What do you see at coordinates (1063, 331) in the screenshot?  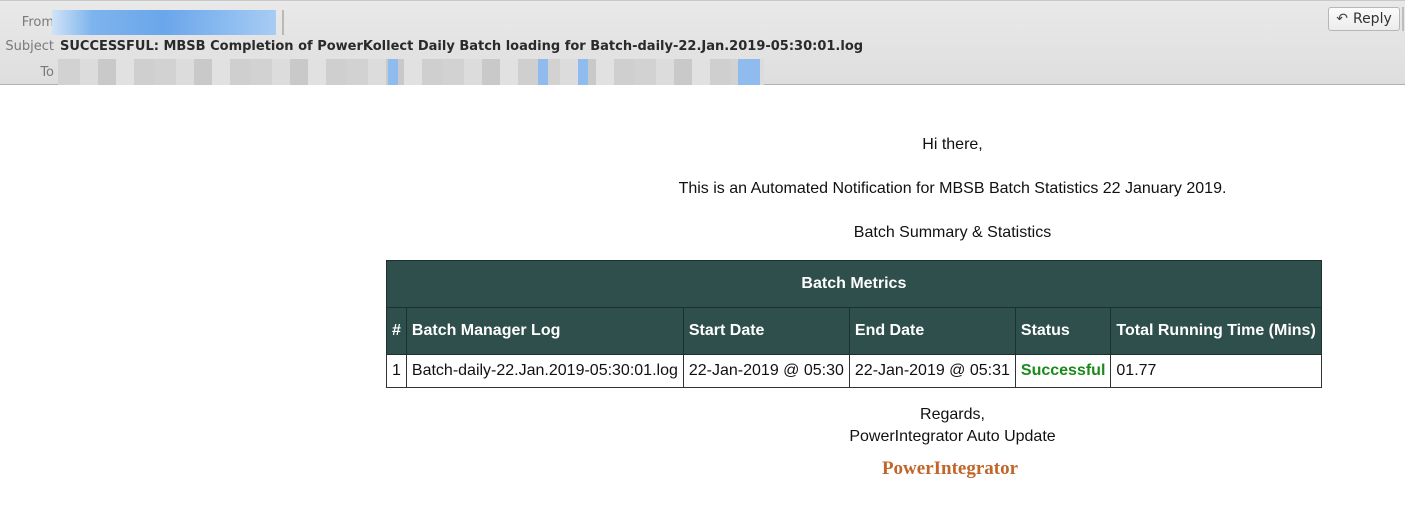 I see `col-header-status: Status` at bounding box center [1063, 331].